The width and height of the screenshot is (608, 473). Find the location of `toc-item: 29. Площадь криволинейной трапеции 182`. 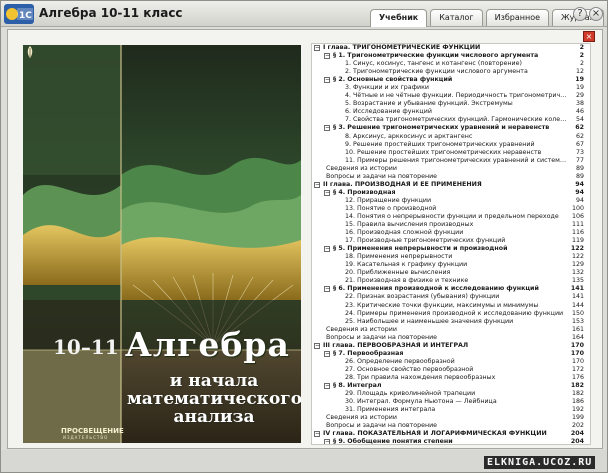

toc-item: 29. Площадь криволинейной трапеции 182 is located at coordinates (451, 394).